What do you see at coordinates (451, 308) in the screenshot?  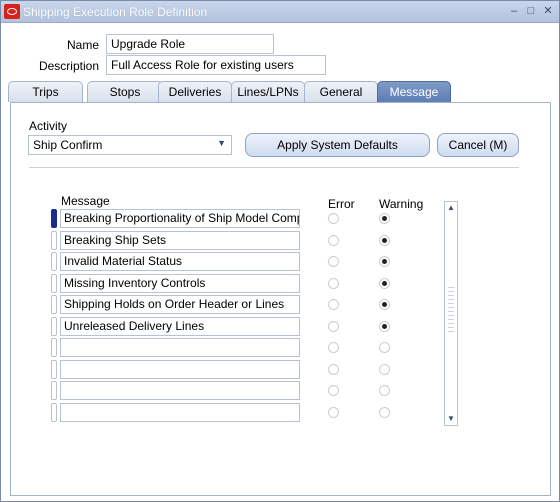 I see `scroll-thumb` at bounding box center [451, 308].